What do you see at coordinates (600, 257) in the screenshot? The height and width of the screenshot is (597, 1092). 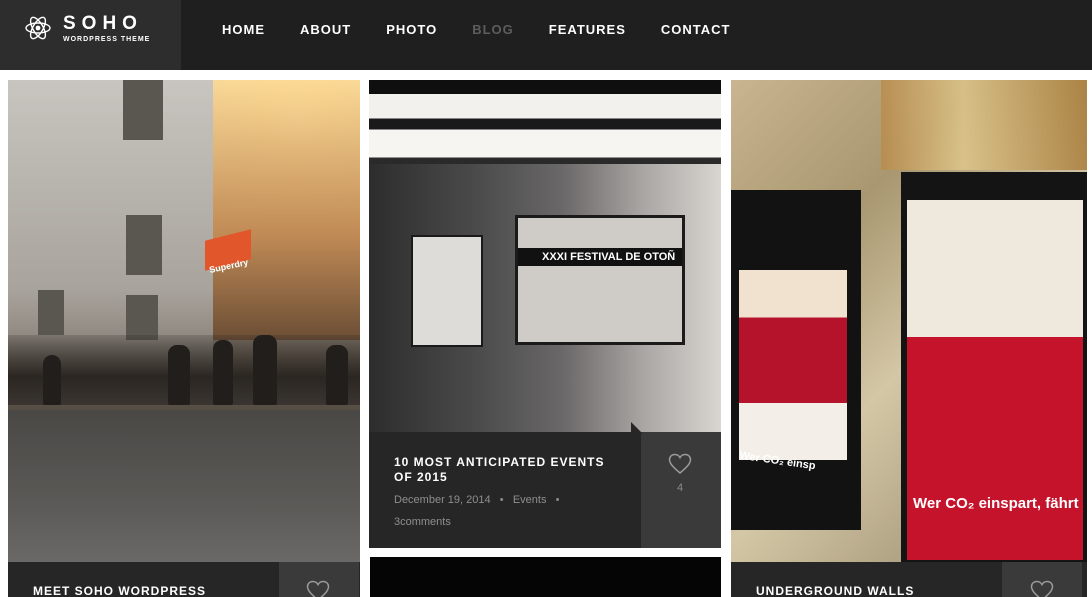 I see `poster-festival-title: XXXI FESTIVAL DE OTOÑ` at bounding box center [600, 257].